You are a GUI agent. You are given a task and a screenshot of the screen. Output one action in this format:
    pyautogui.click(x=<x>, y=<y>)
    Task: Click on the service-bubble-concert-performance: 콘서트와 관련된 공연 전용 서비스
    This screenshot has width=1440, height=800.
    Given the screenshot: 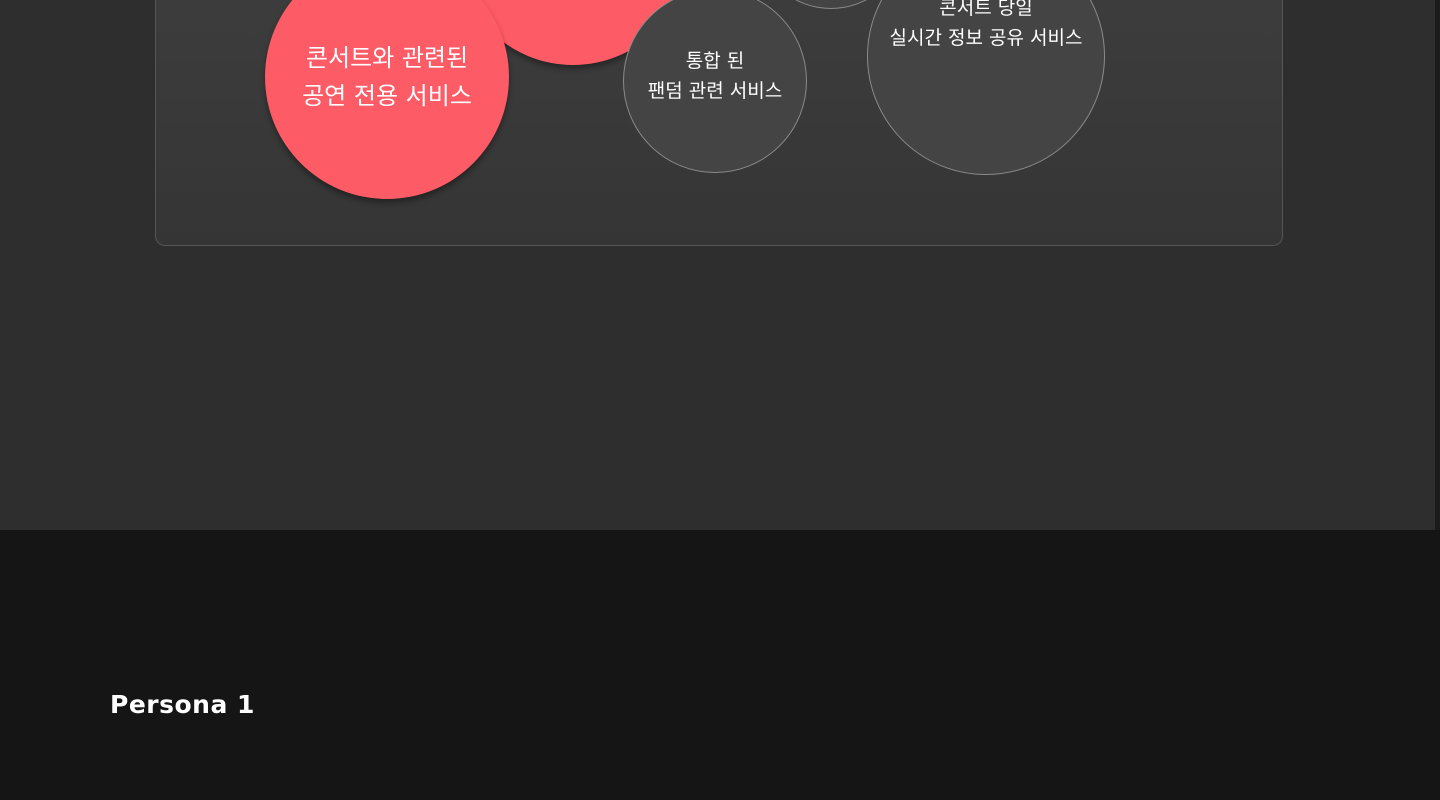 What is the action you would take?
    pyautogui.click(x=387, y=99)
    